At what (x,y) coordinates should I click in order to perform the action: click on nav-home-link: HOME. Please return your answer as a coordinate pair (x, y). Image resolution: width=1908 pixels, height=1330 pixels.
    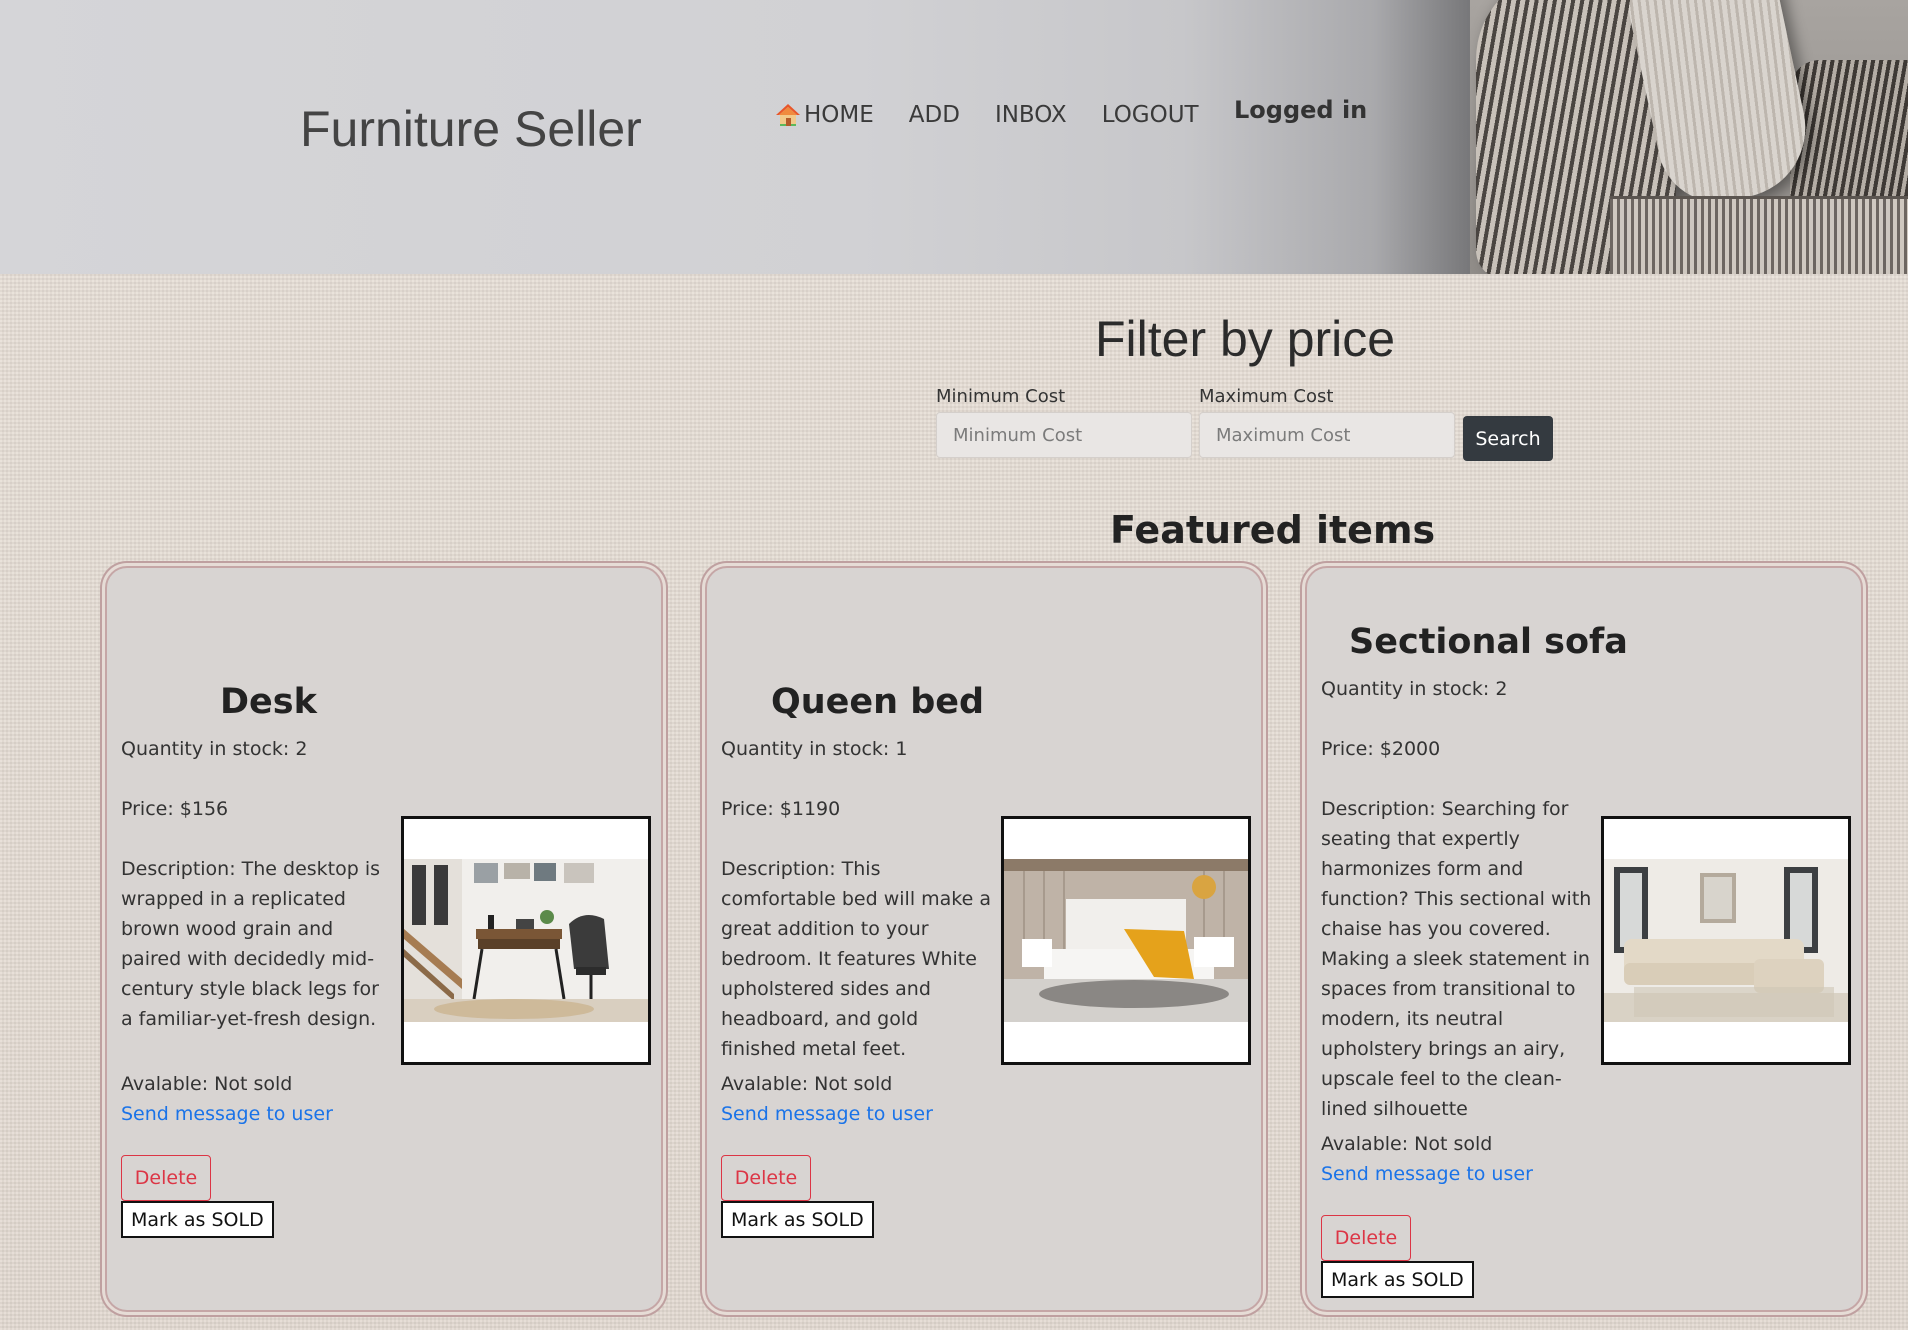
    Looking at the image, I should click on (824, 115).